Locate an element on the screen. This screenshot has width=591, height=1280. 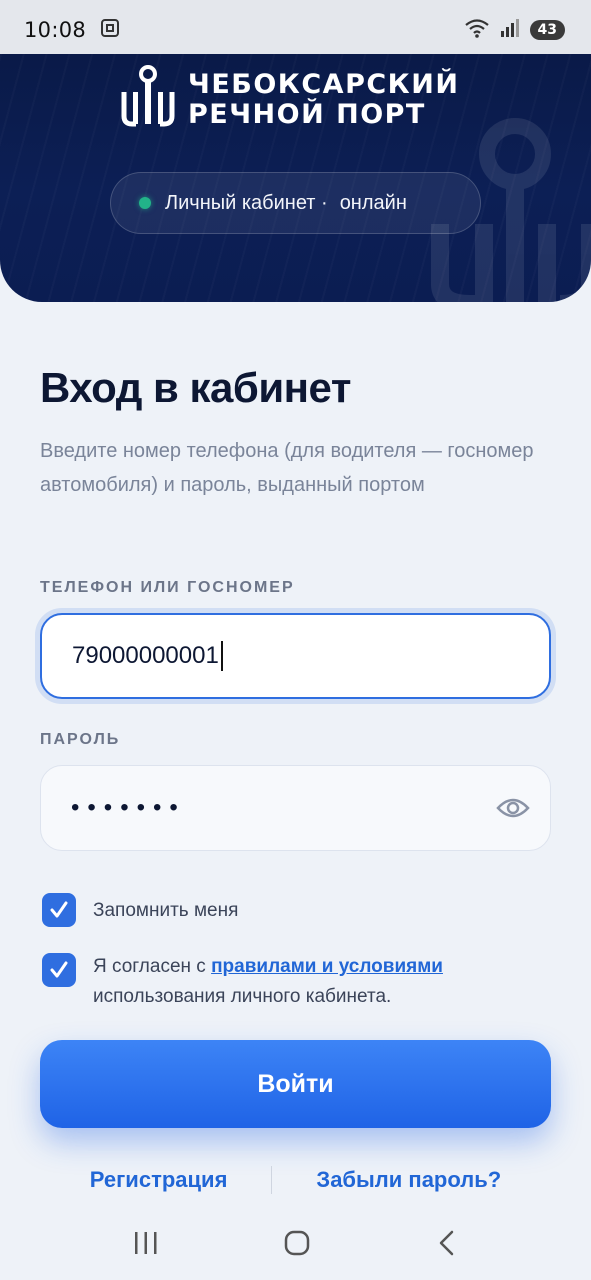
wifi-icon is located at coordinates (477, 30).